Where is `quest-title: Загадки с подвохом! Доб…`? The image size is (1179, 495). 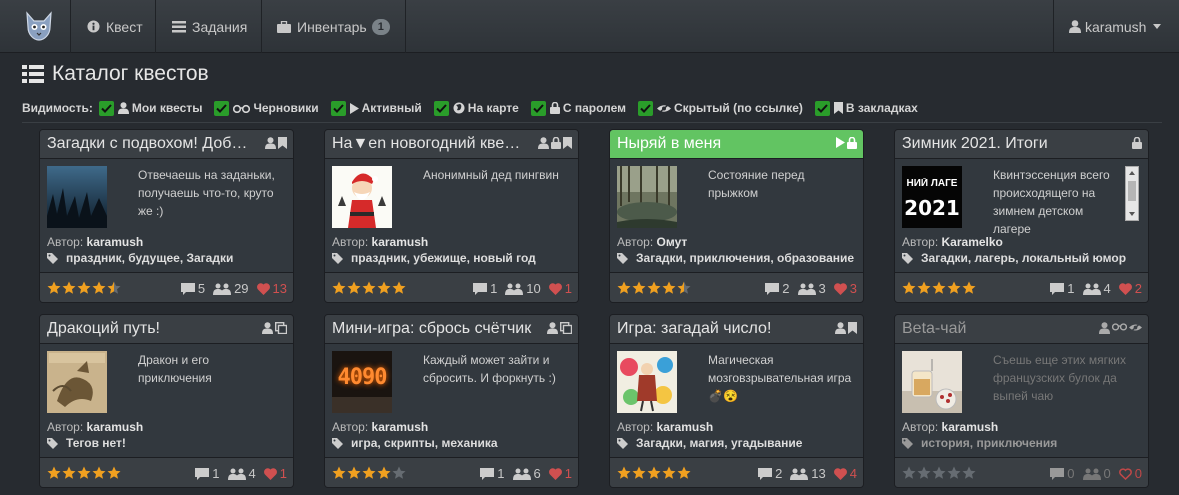
quest-title: Загадки с подвохом! Доб… is located at coordinates (149, 144).